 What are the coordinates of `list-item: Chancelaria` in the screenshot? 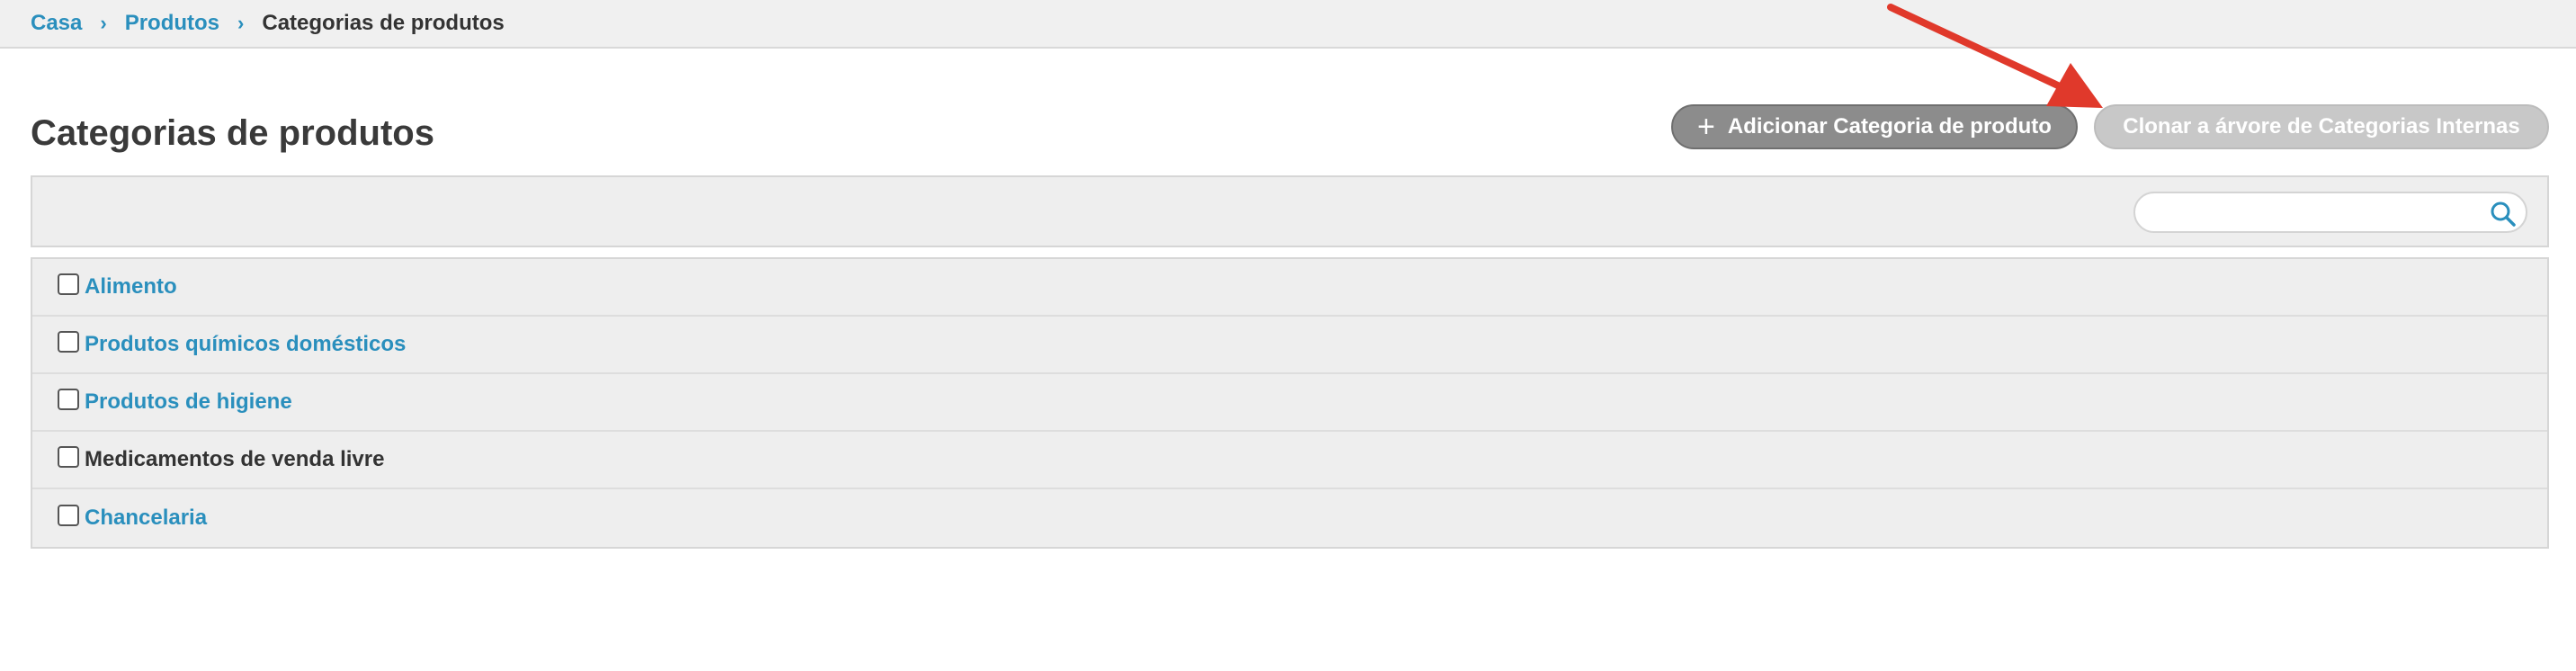 It's located at (1289, 518).